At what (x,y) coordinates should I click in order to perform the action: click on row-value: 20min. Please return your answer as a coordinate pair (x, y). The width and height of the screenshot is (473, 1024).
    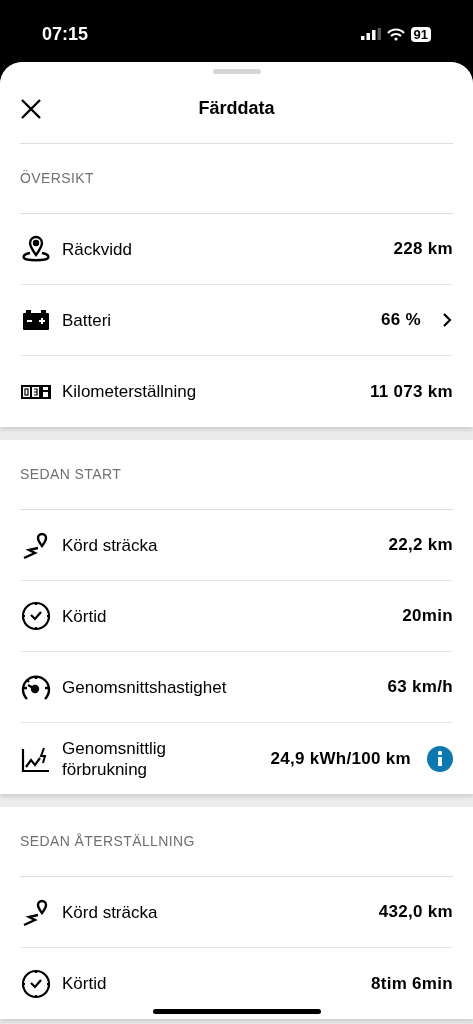
    Looking at the image, I should click on (427, 616).